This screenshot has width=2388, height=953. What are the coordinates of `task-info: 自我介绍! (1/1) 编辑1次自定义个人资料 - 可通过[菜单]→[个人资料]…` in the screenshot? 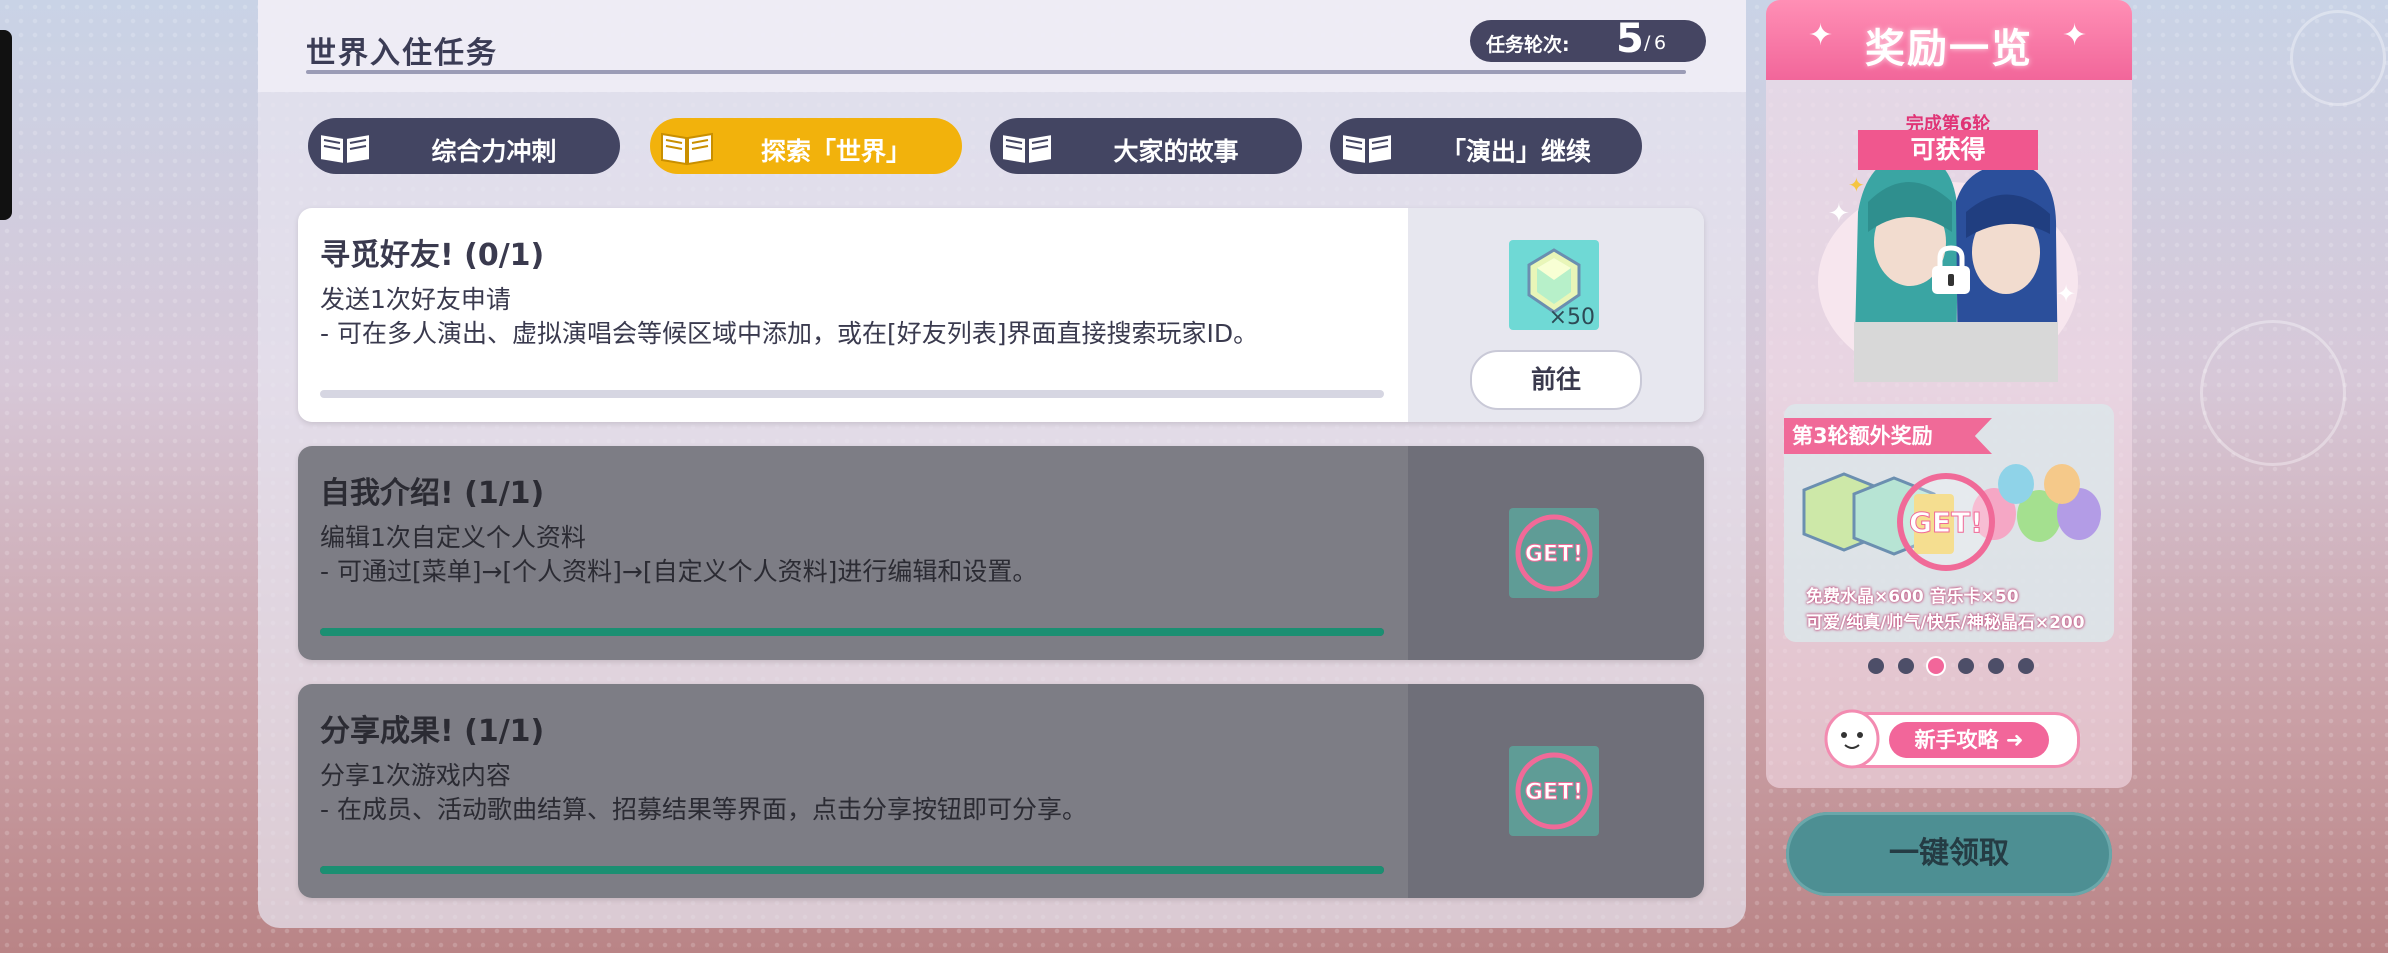 It's located at (853, 553).